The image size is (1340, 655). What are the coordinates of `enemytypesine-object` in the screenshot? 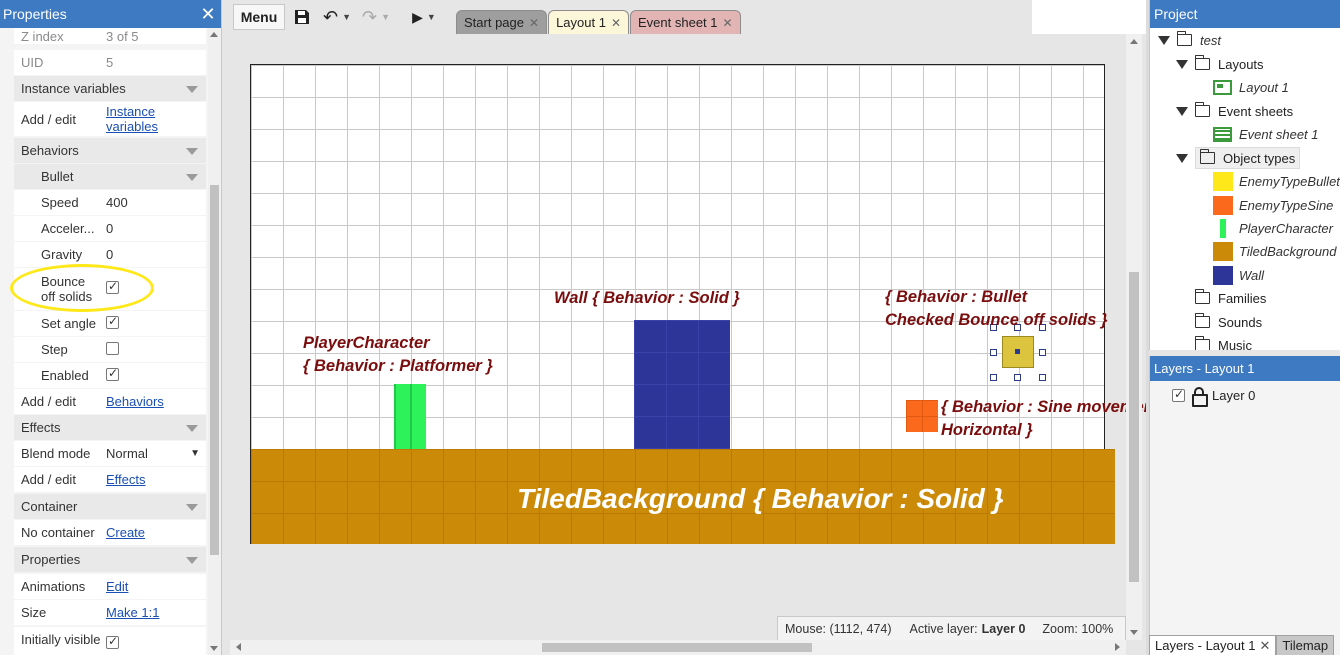 It's located at (922, 416).